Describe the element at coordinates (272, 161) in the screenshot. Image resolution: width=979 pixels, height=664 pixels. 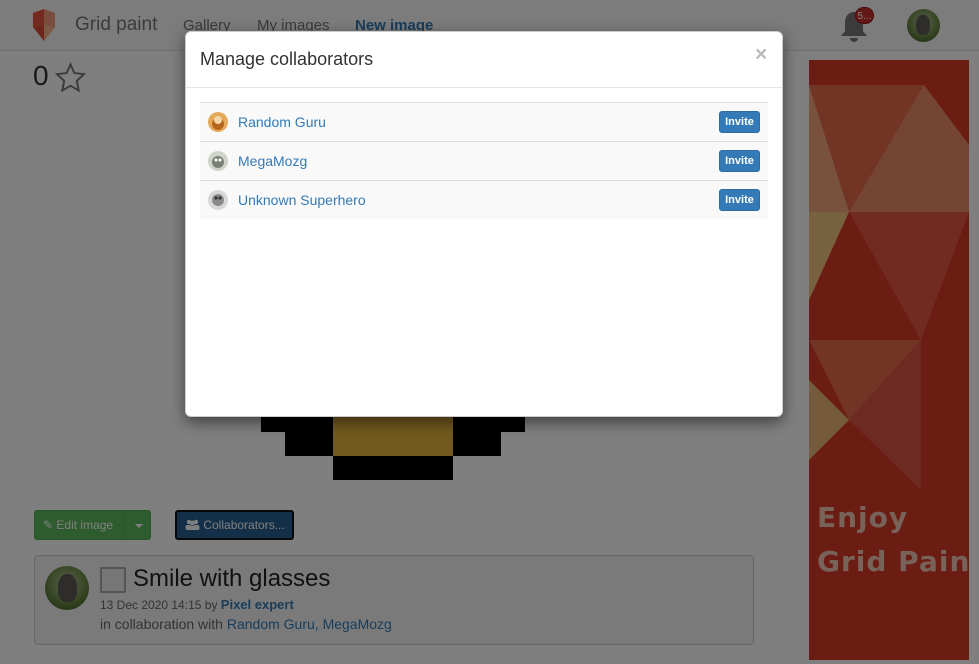
I see `collaborator-name: MegaMozg` at that location.